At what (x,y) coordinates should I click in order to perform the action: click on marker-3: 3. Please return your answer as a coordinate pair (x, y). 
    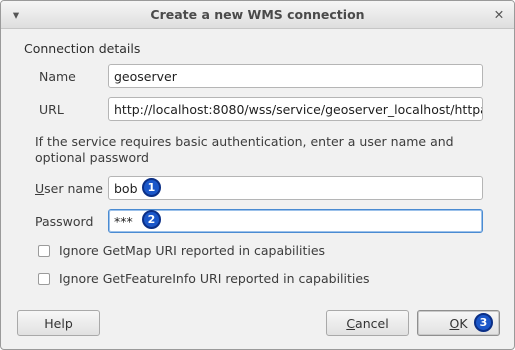
    Looking at the image, I should click on (483, 322).